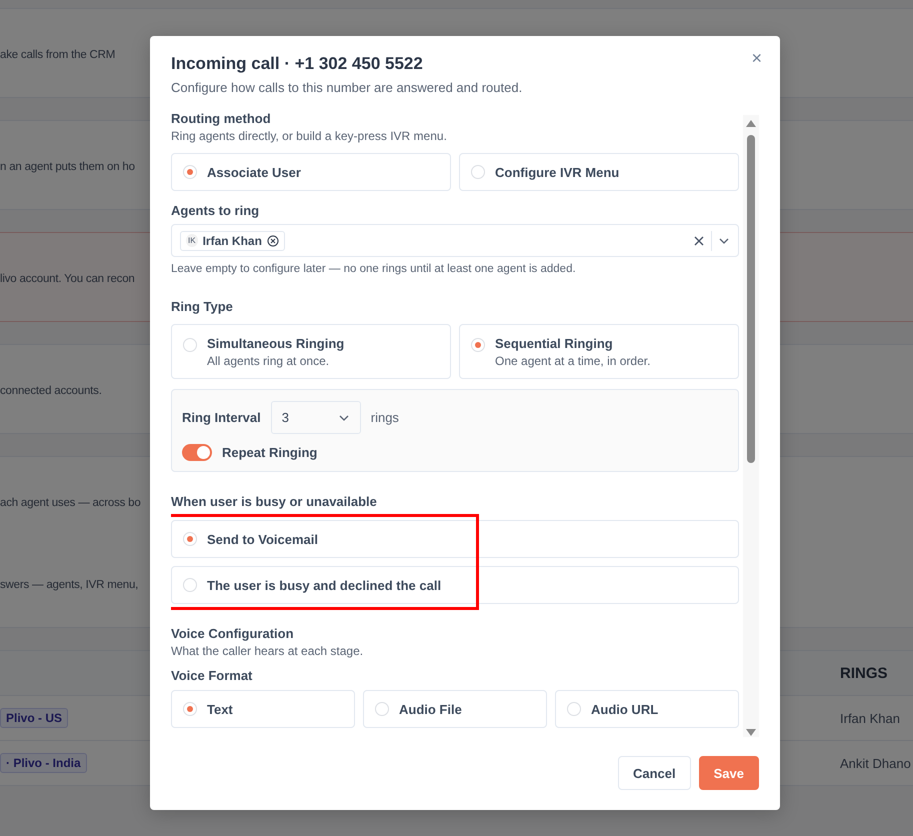 Image resolution: width=913 pixels, height=836 pixels. What do you see at coordinates (374, 269) in the screenshot?
I see `field-hint: Leave empty to configure later — no one rings until at least one agent is added.` at bounding box center [374, 269].